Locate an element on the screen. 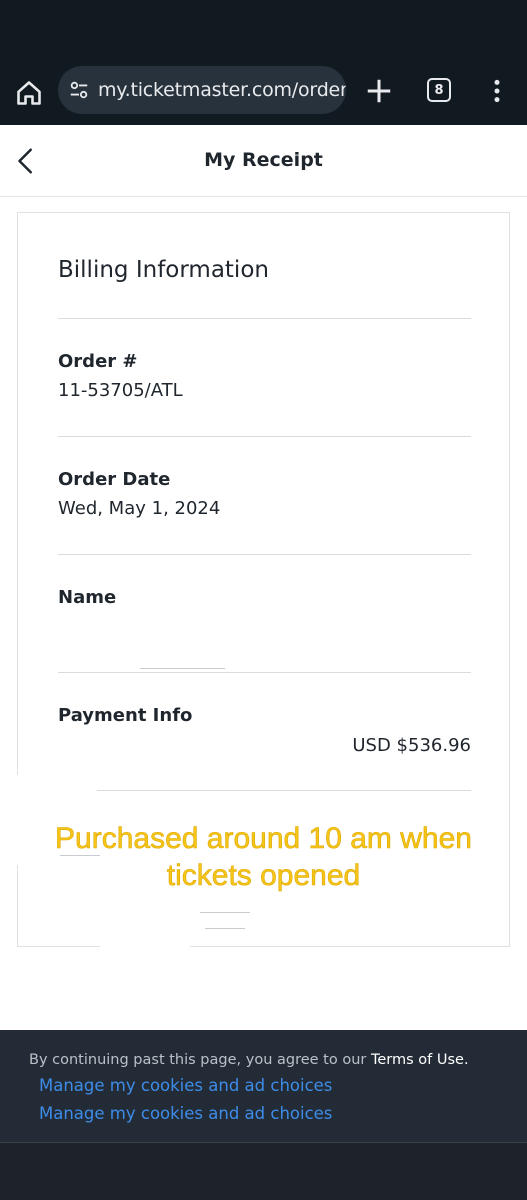 This screenshot has height=1200, width=527. browser-toolbar: my.ticketmaster.com/order/ 8 is located at coordinates (263, 91).